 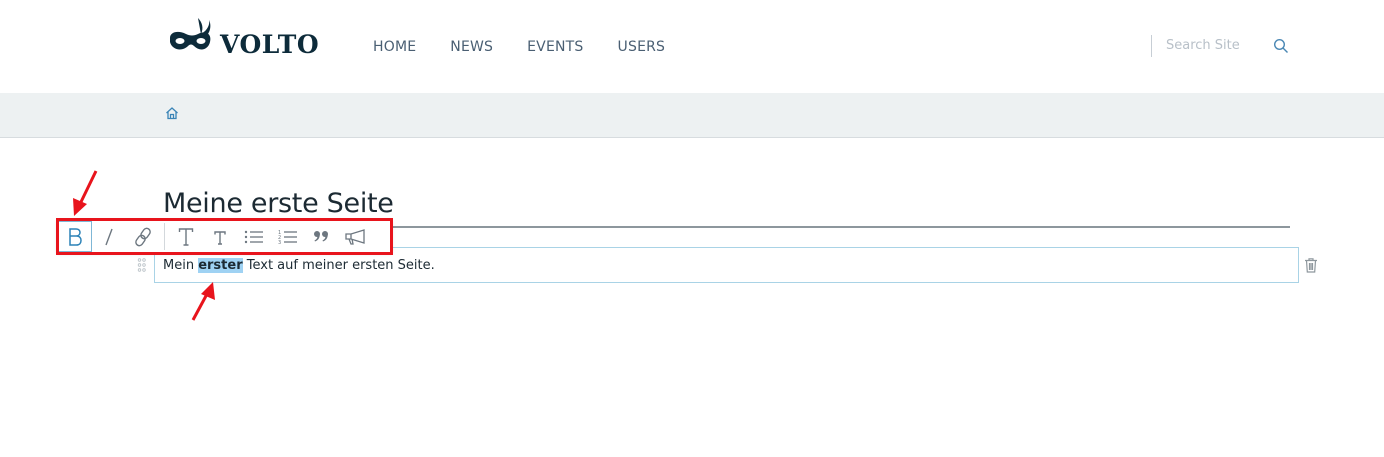 I want to click on page-title: Meine erste Seite, so click(x=278, y=203).